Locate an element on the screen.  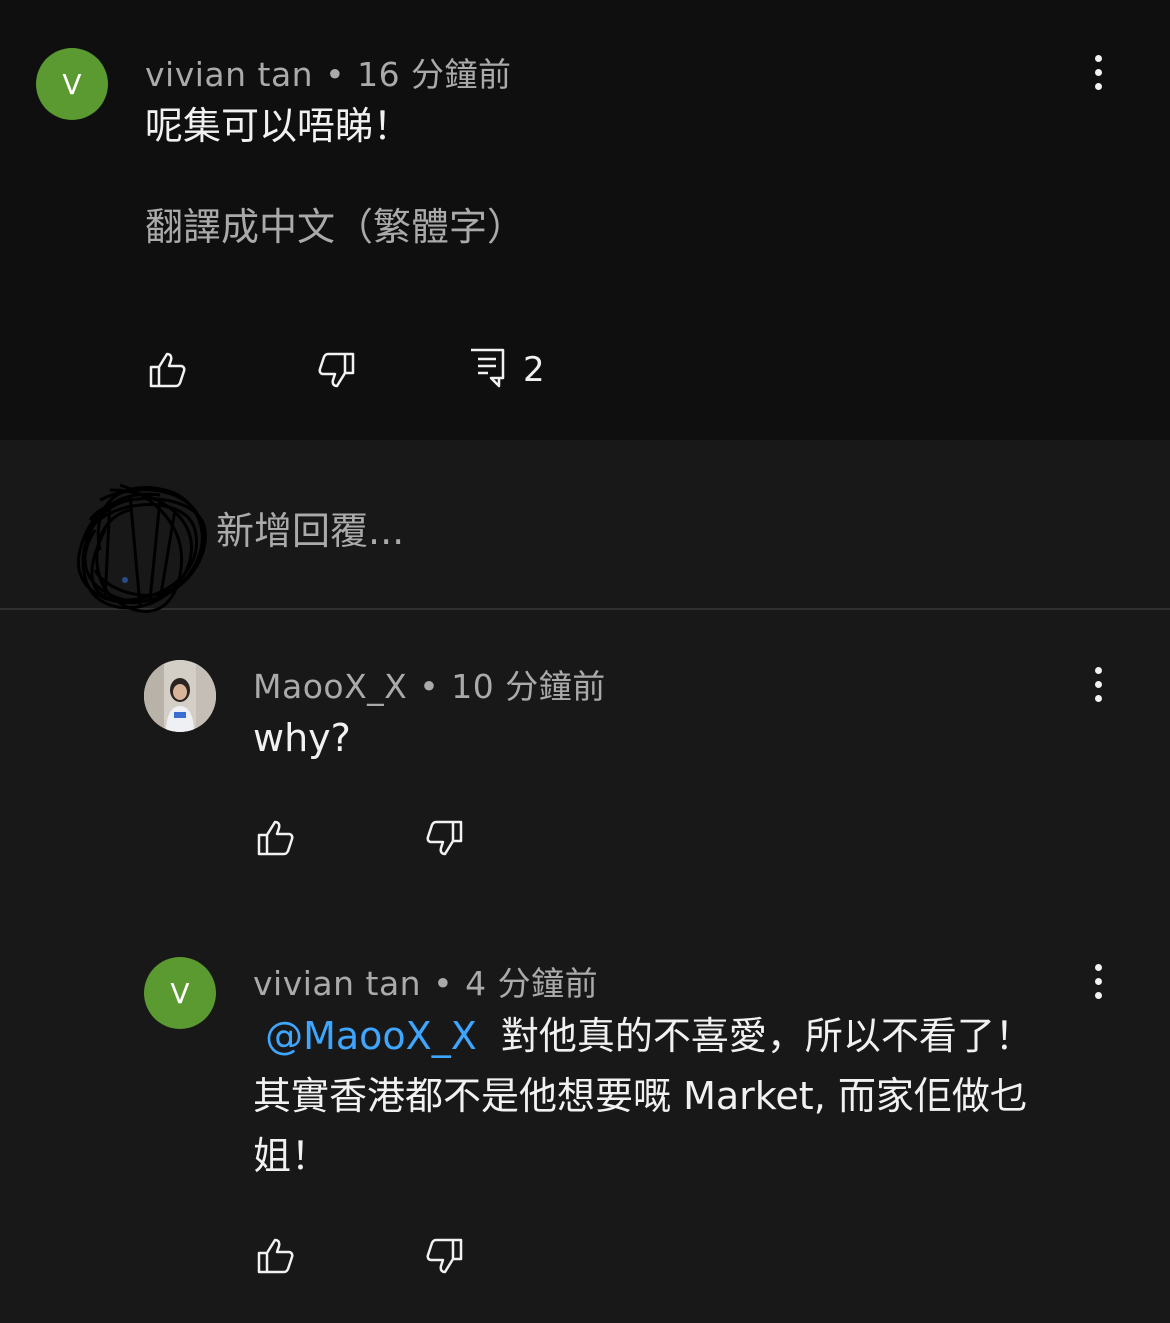
avatar is located at coordinates (180, 696).